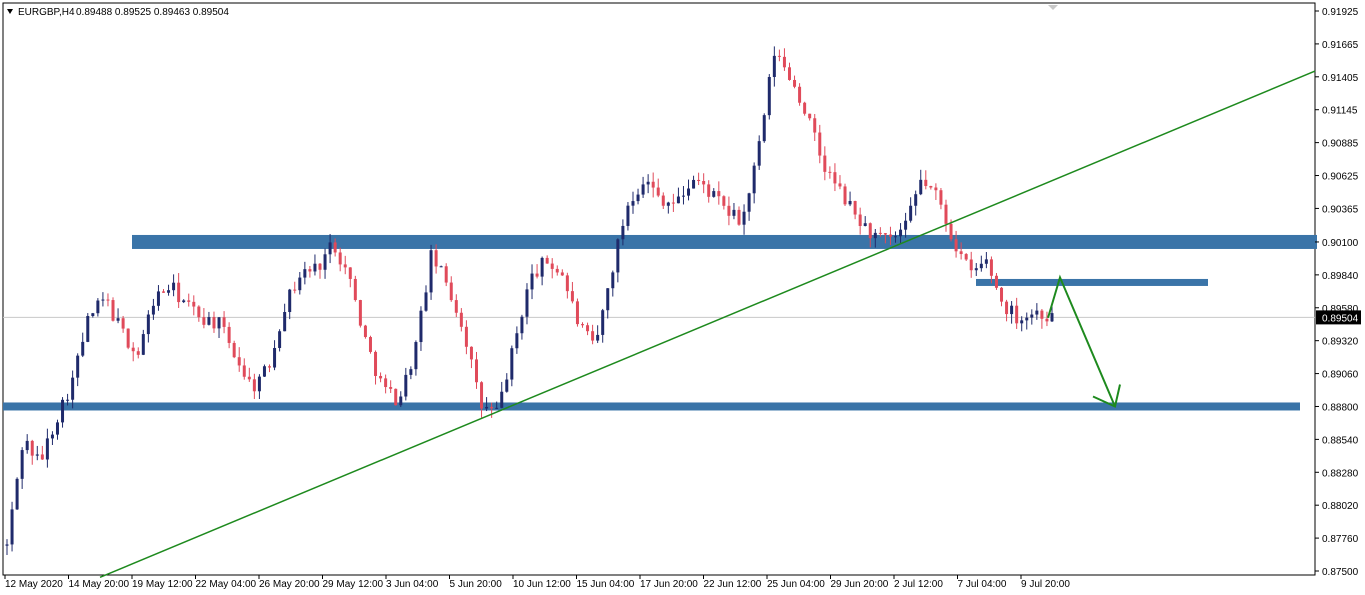  What do you see at coordinates (226, 584) in the screenshot?
I see `time-tick-label: 22 May 04:00` at bounding box center [226, 584].